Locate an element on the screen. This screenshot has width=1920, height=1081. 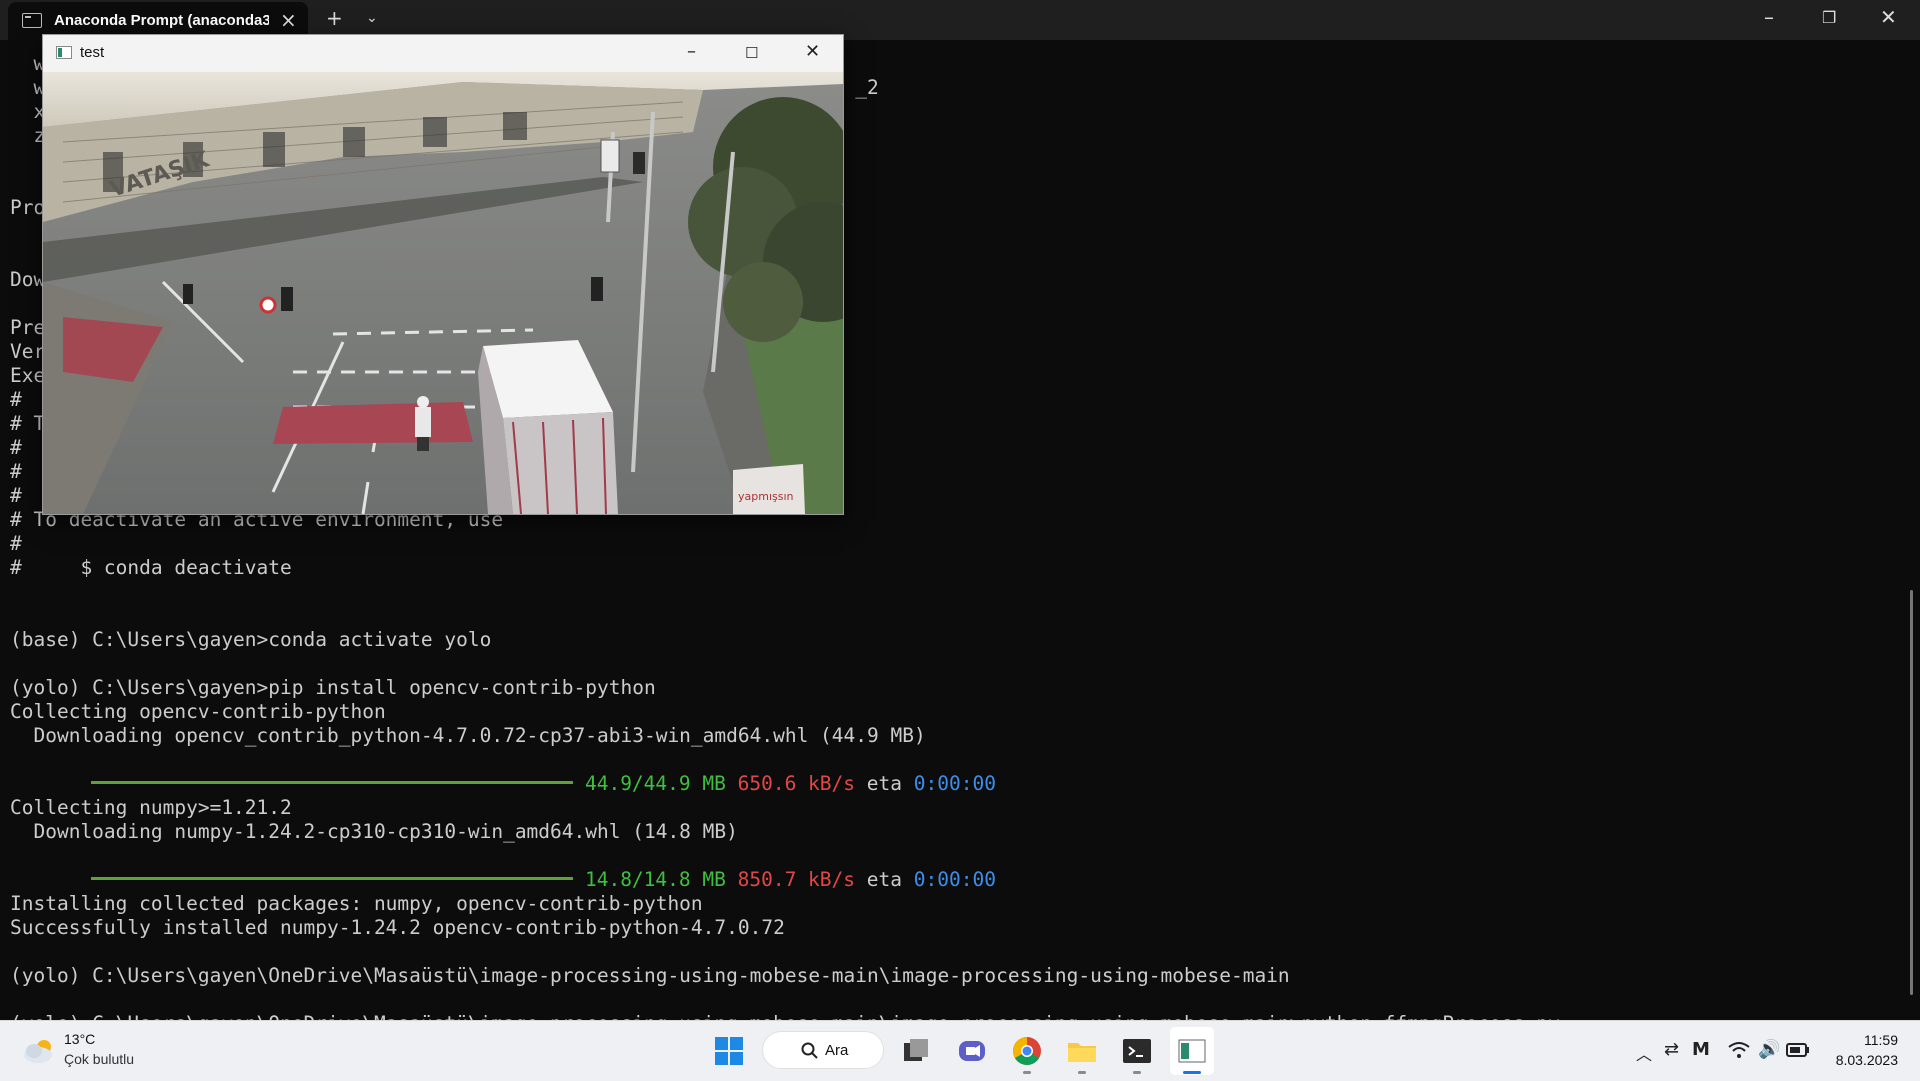
terminal-scrollbar is located at coordinates (1911, 792).